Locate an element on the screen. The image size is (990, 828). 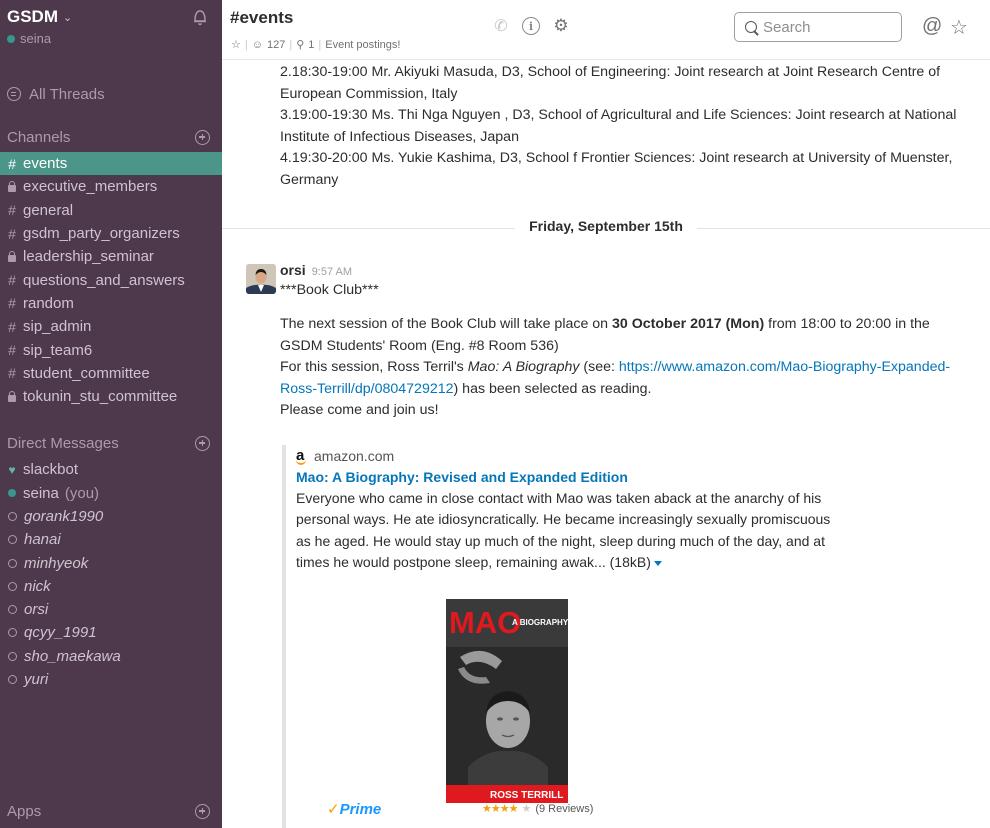
direct-messages-header: Direct Messages is located at coordinates (111, 443).